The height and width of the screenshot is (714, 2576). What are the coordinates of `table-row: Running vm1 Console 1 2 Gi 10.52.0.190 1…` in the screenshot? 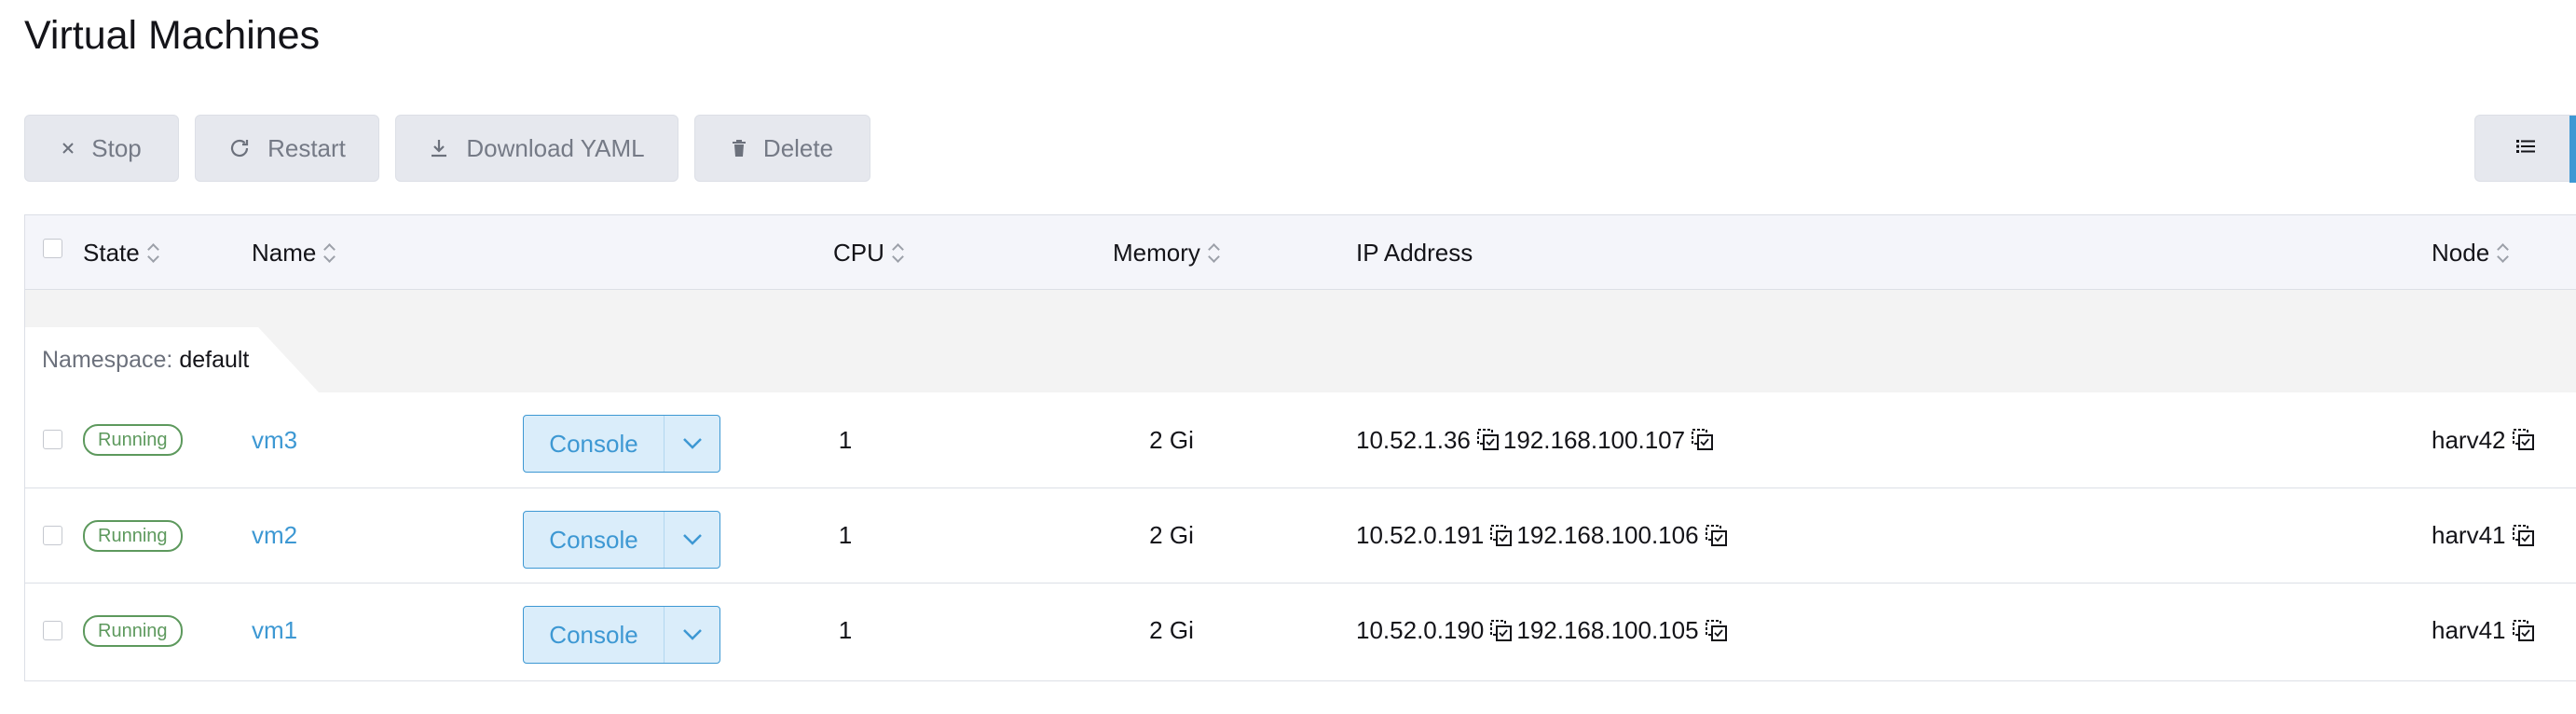 It's located at (1300, 630).